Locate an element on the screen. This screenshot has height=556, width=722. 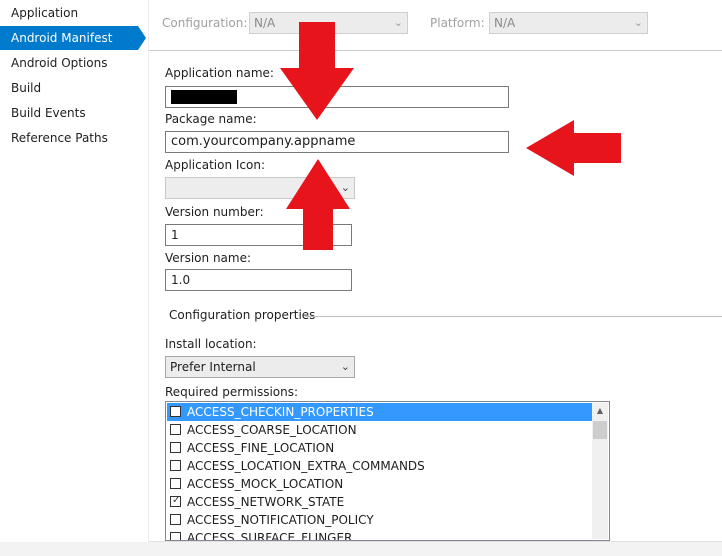
sidebar-item-android-options: Android Options is located at coordinates (69, 63).